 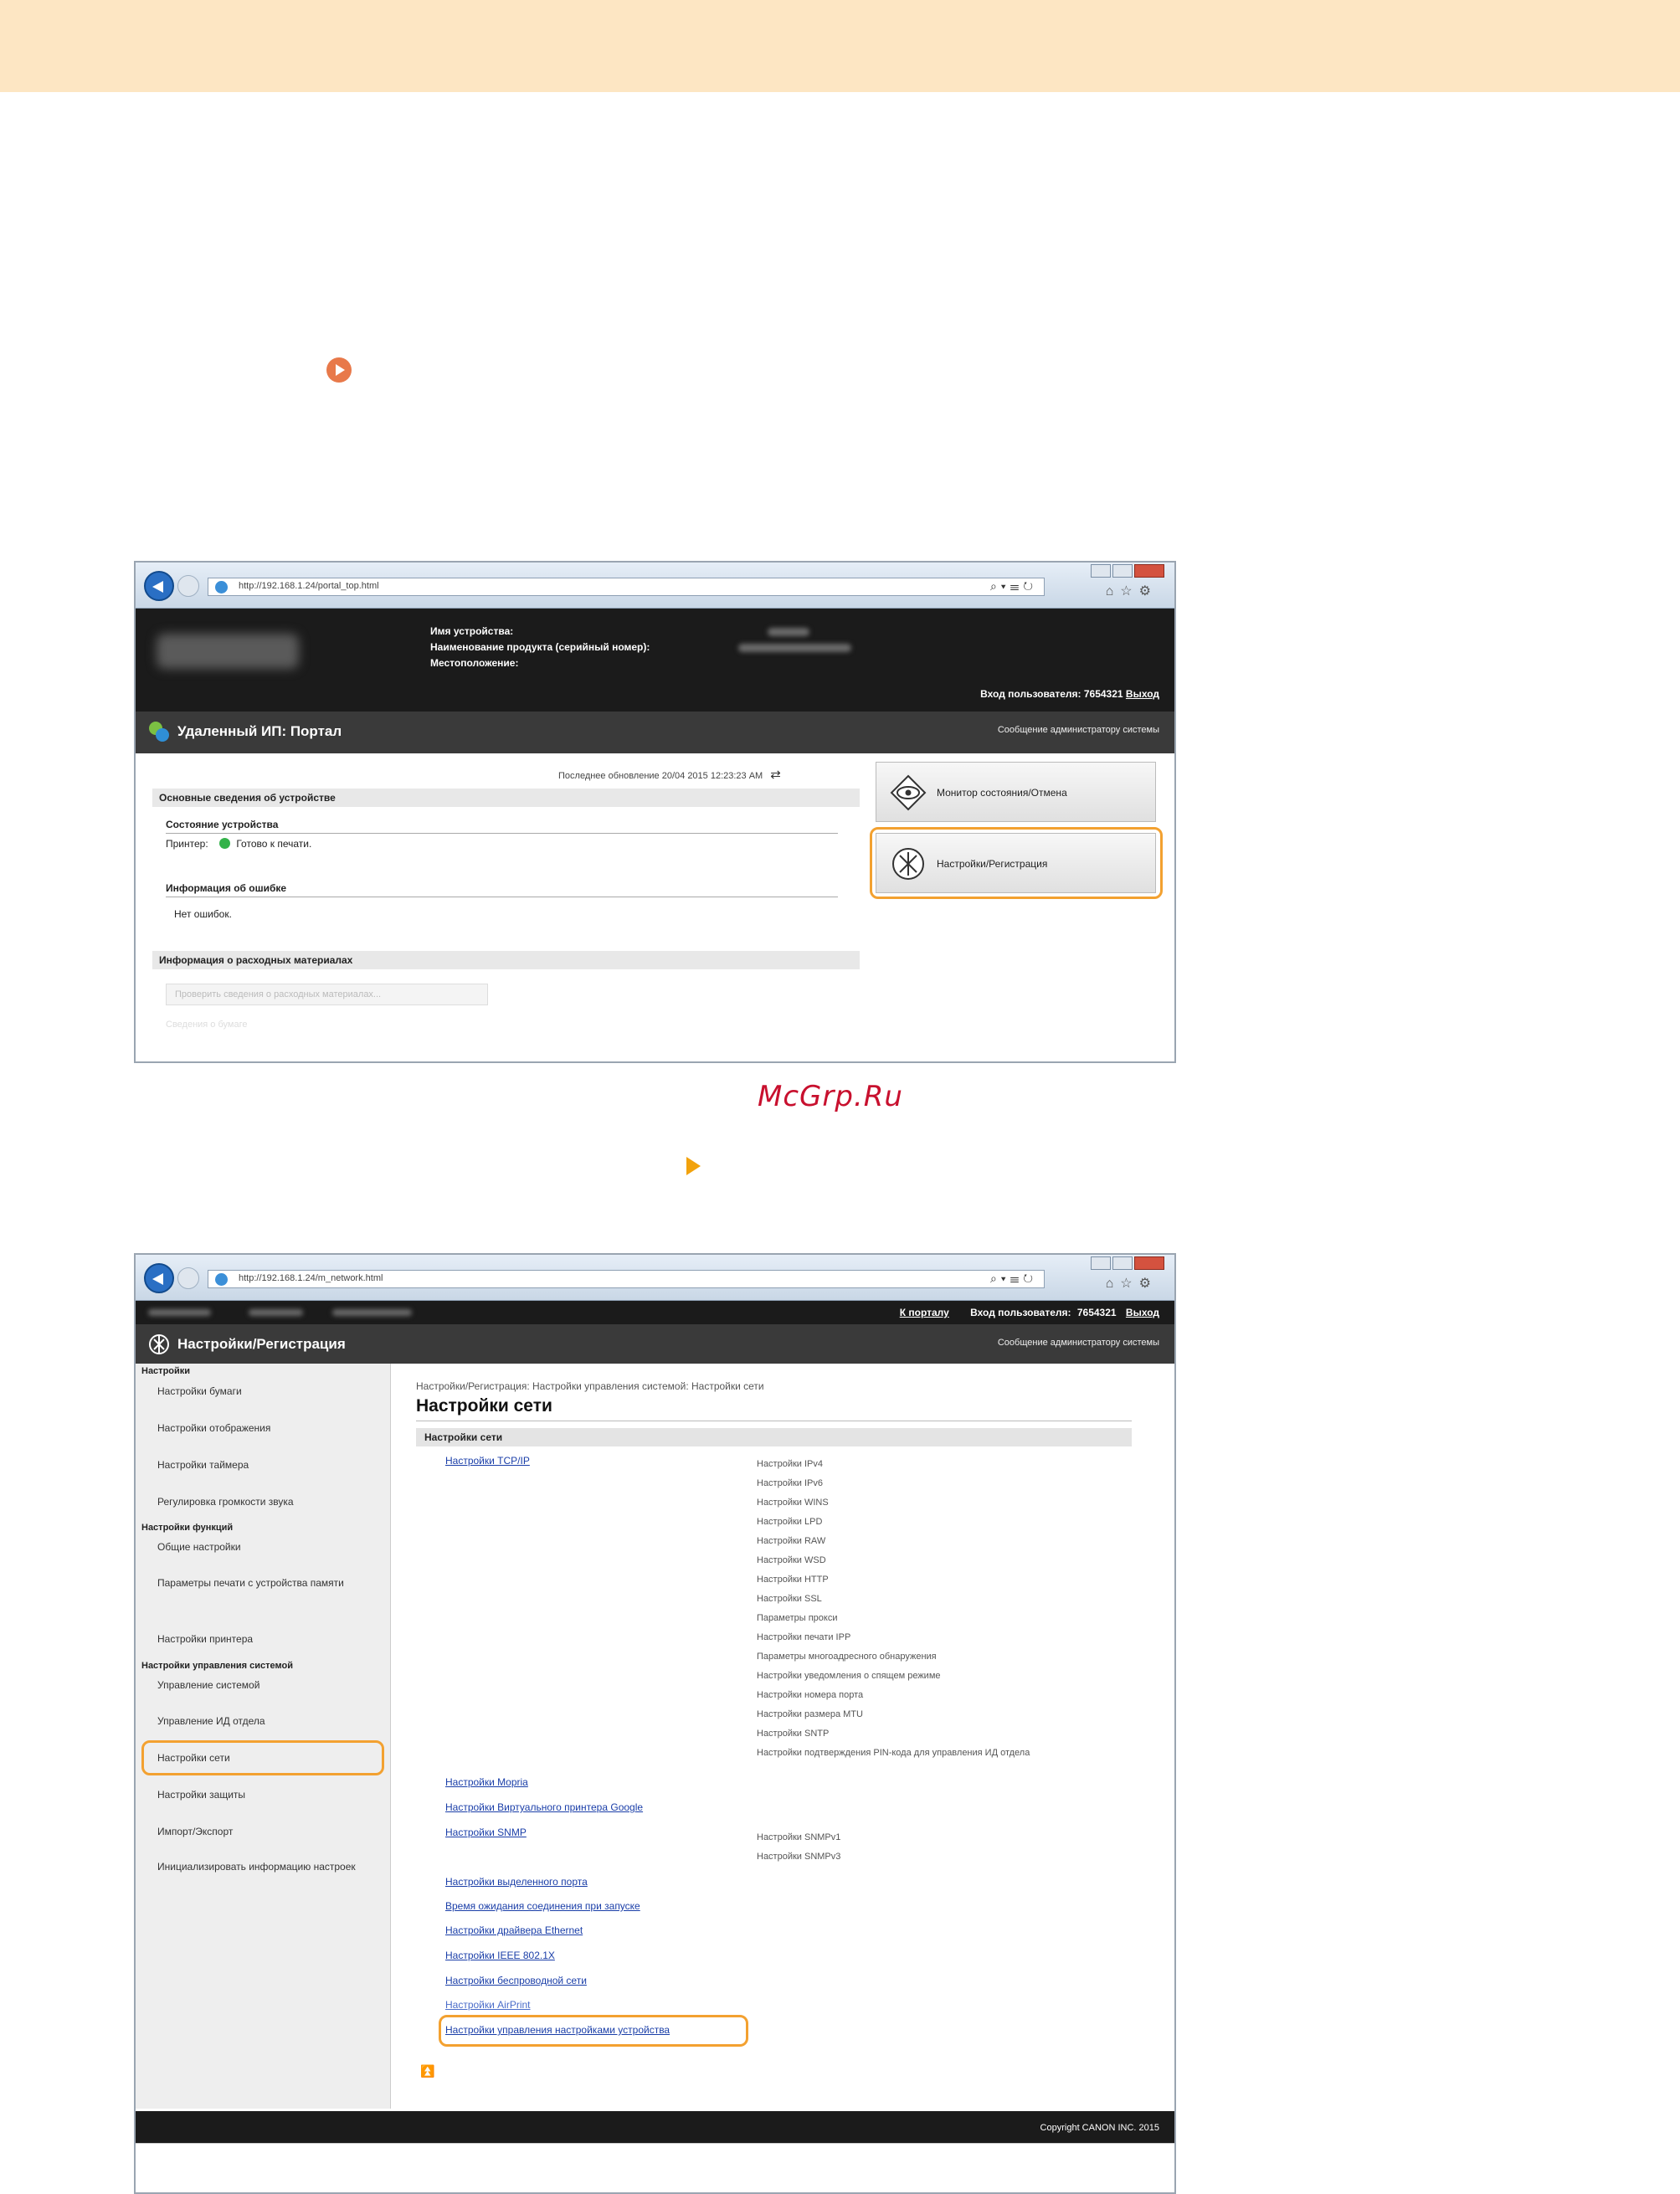 I want to click on link-snmp: Настройки SNMP, so click(x=486, y=1832).